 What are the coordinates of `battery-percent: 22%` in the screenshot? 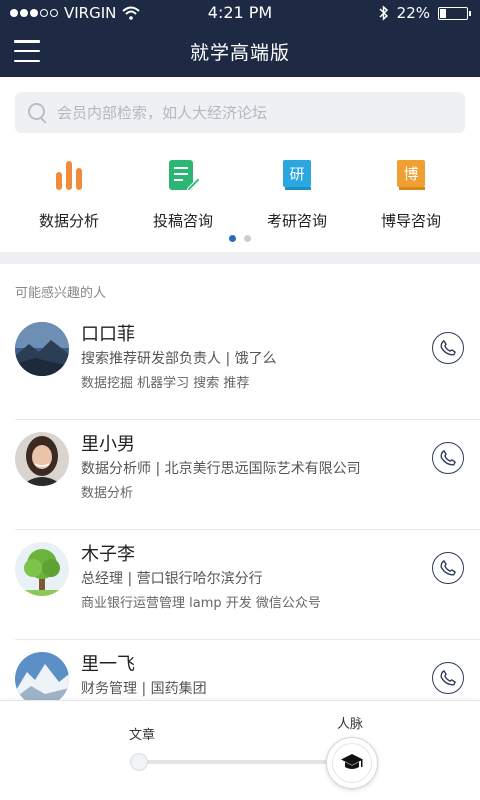 It's located at (413, 13).